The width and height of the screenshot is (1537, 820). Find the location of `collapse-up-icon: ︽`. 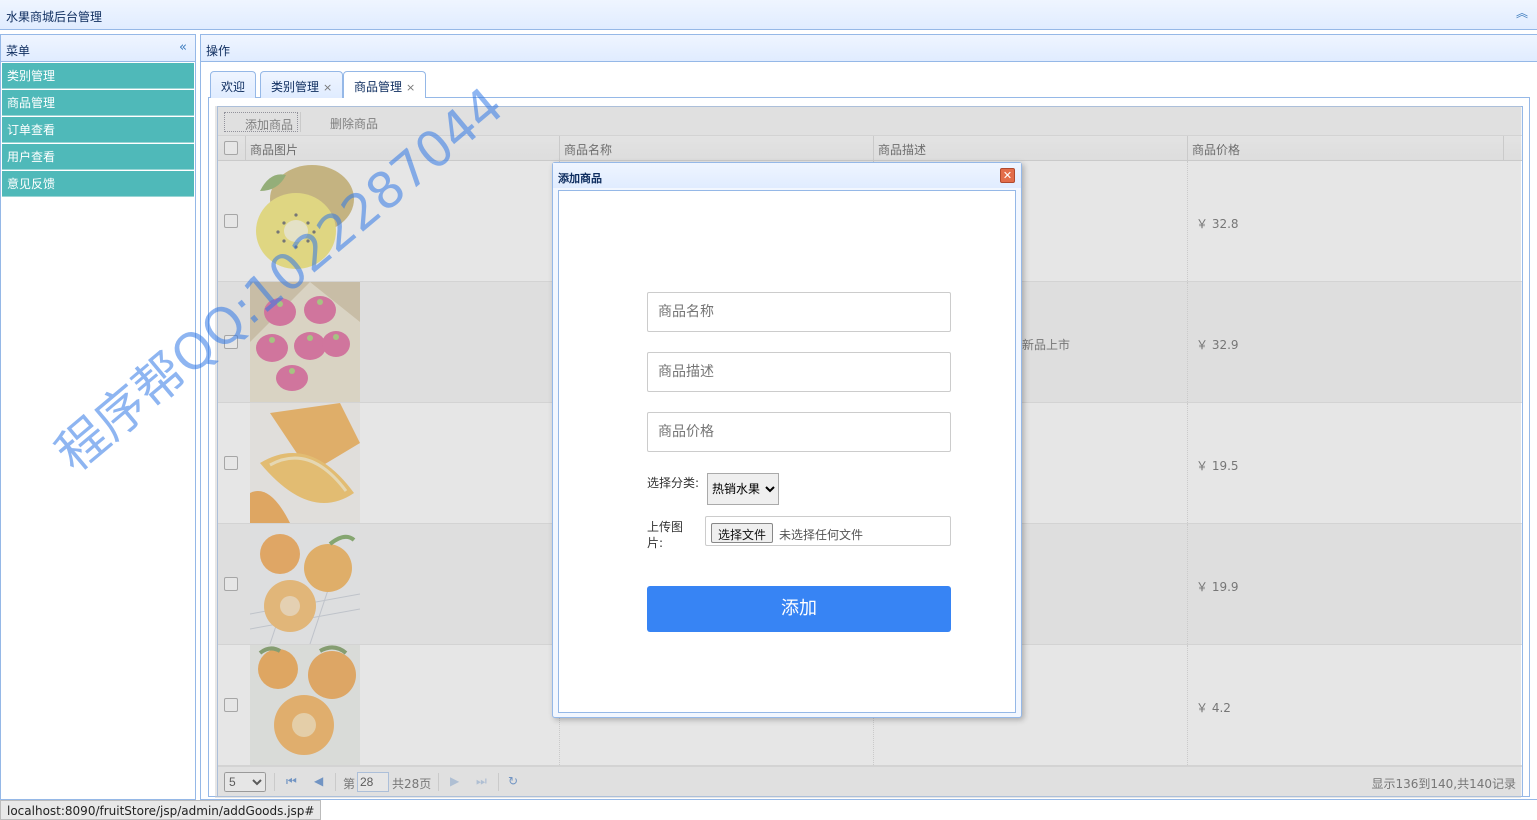

collapse-up-icon: ︽ is located at coordinates (1522, 13).